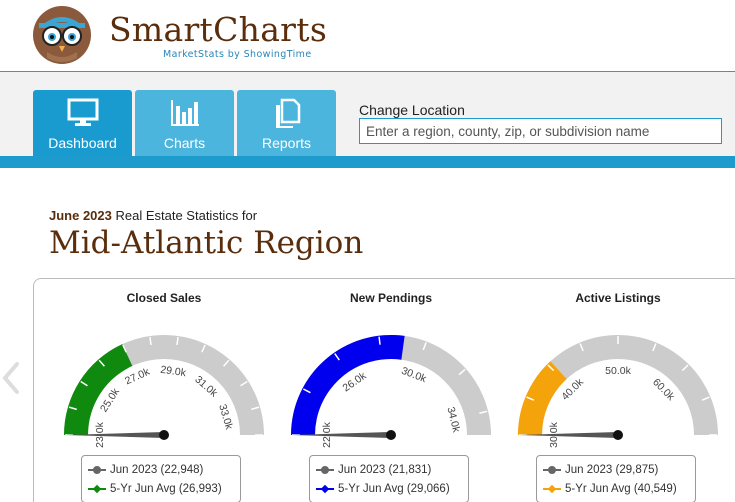  I want to click on gauge-average-fill, so click(98, 389).